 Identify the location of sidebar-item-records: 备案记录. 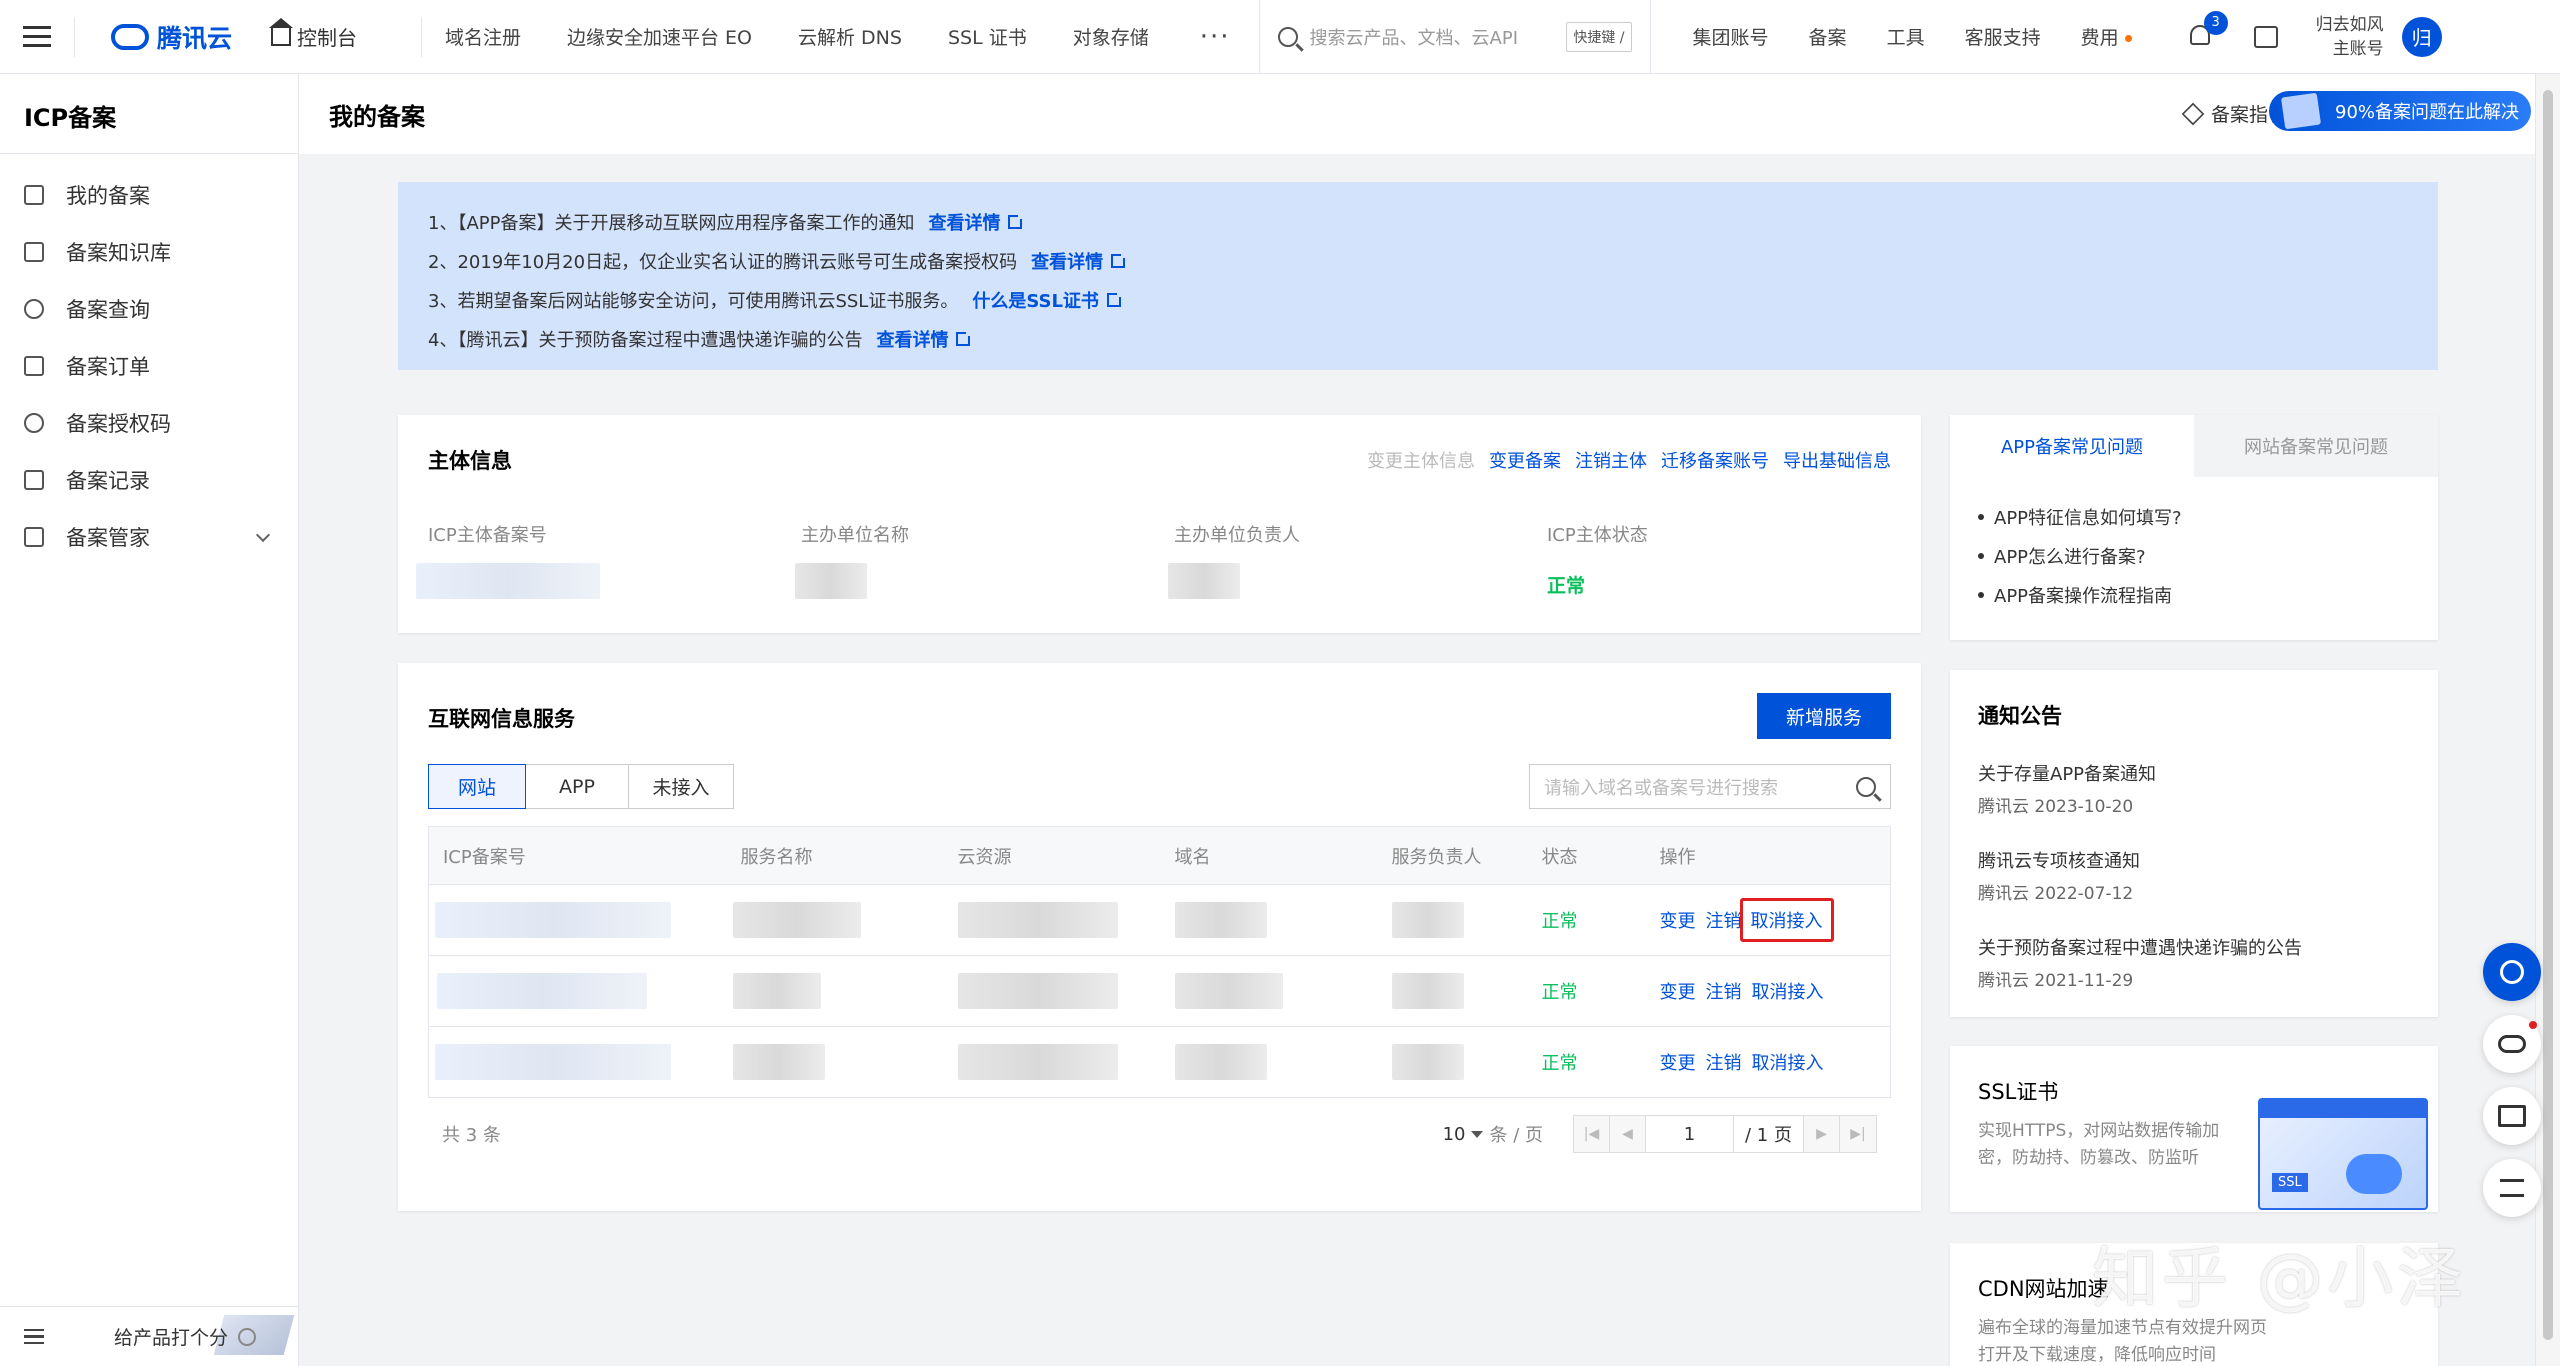
(149, 479).